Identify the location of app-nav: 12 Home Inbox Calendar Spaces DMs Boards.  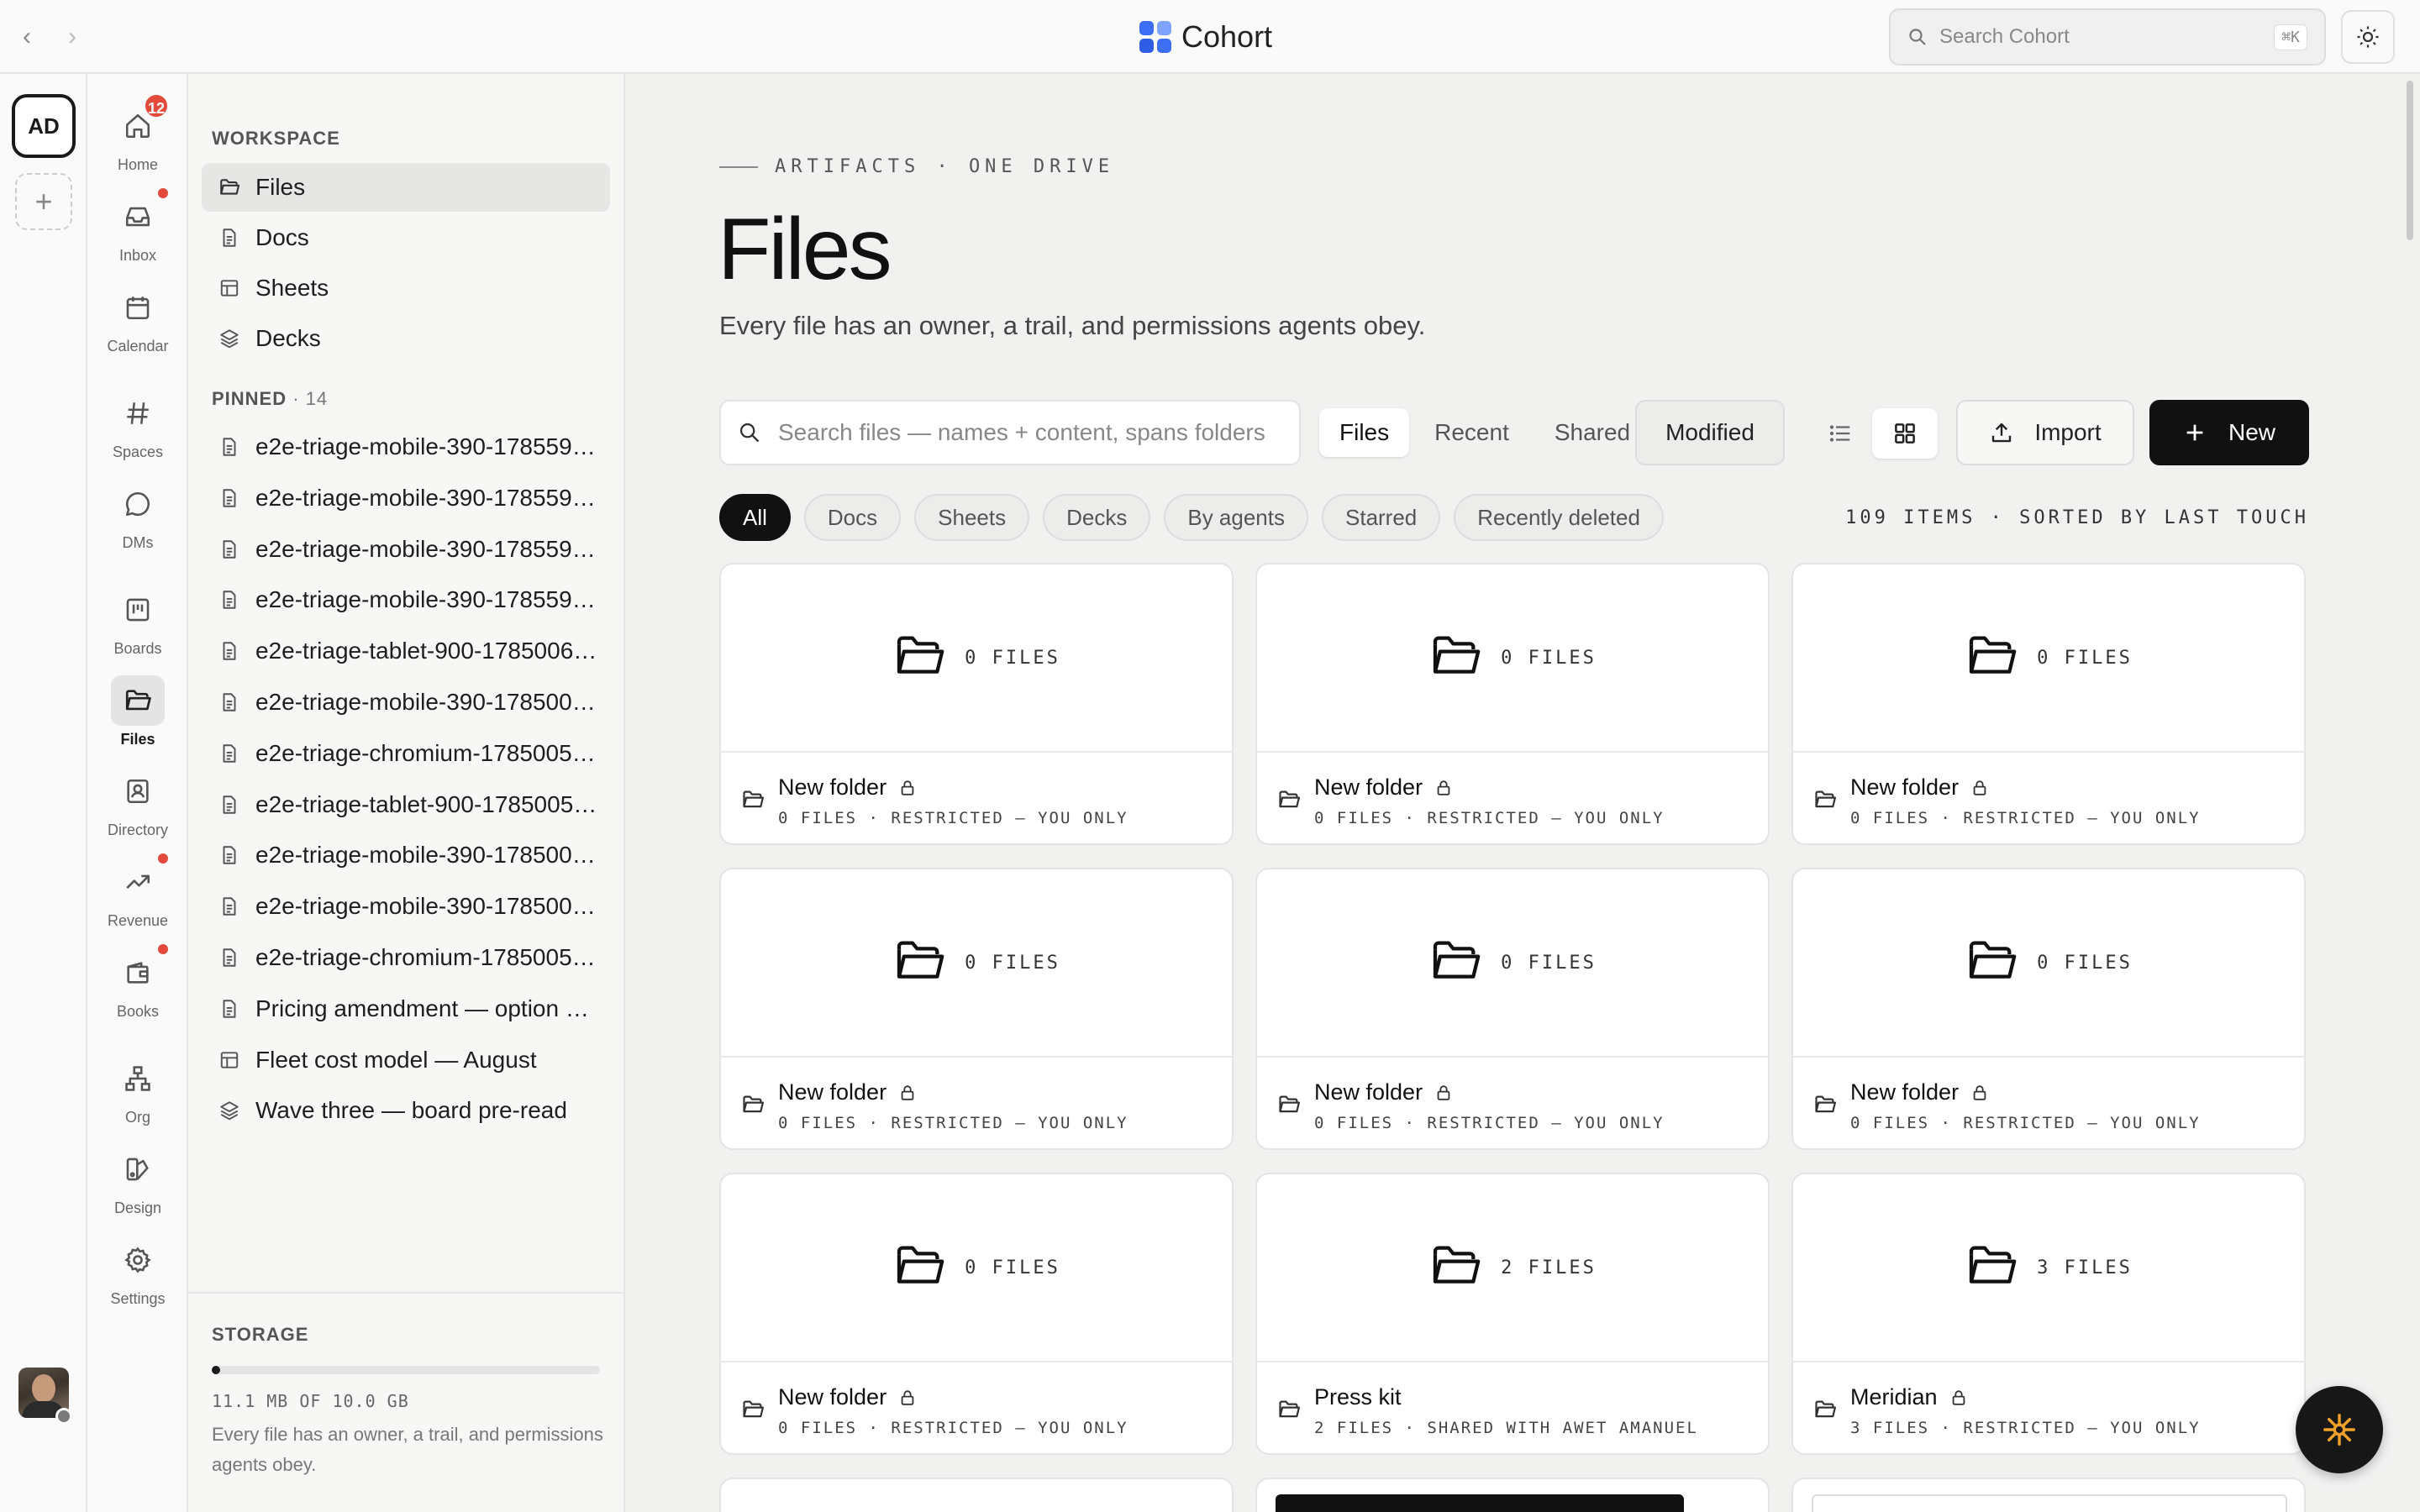
(138, 793).